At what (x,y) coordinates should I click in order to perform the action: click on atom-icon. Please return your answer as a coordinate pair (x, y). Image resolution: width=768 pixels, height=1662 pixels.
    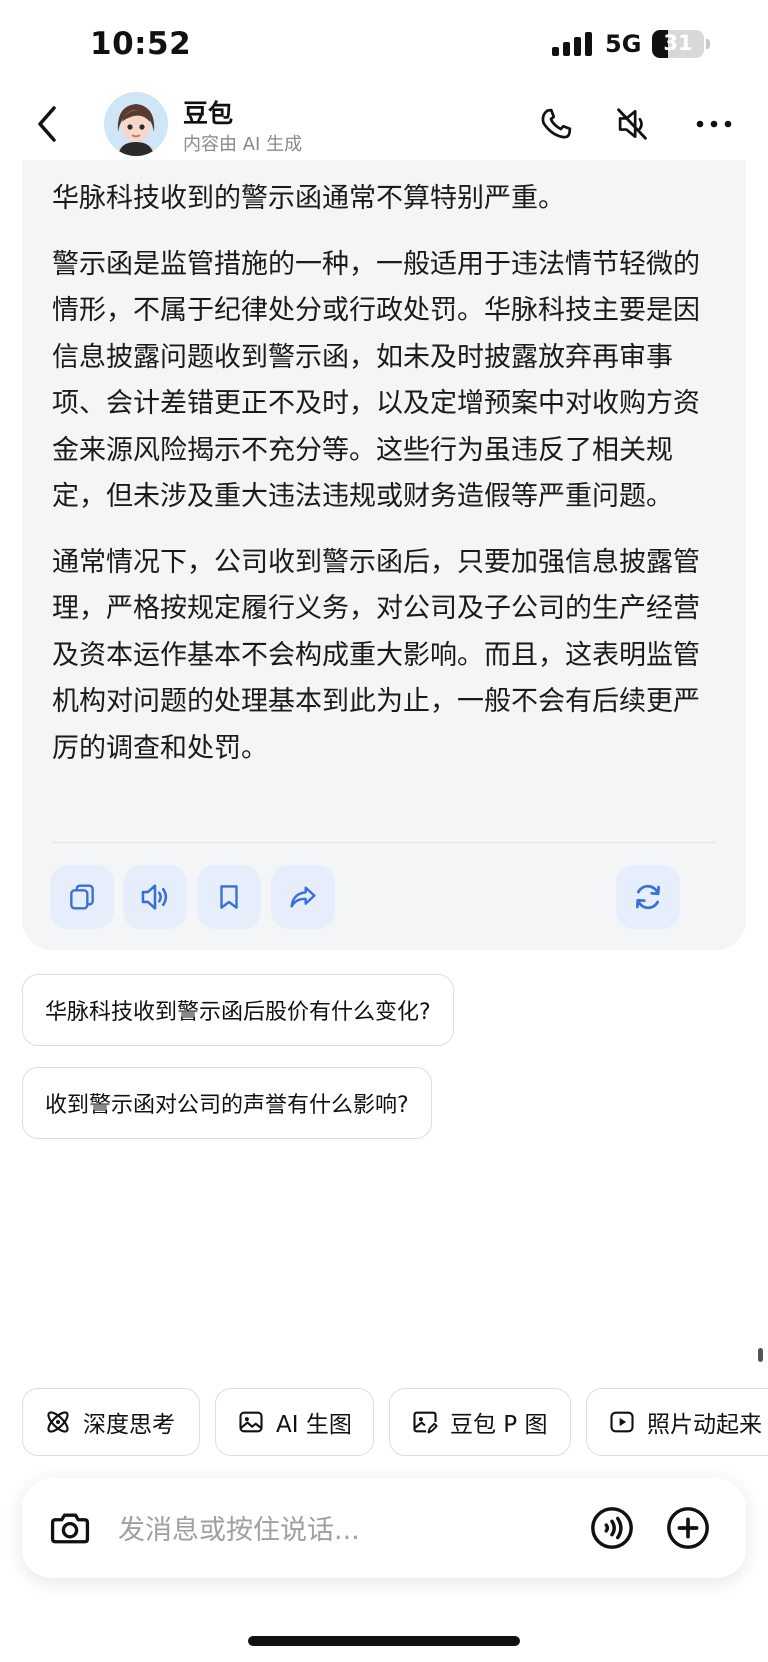
    Looking at the image, I should click on (58, 1422).